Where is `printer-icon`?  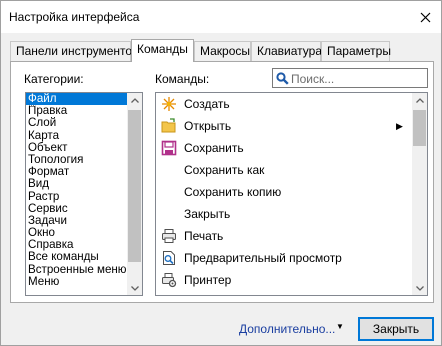
printer-icon is located at coordinates (169, 236).